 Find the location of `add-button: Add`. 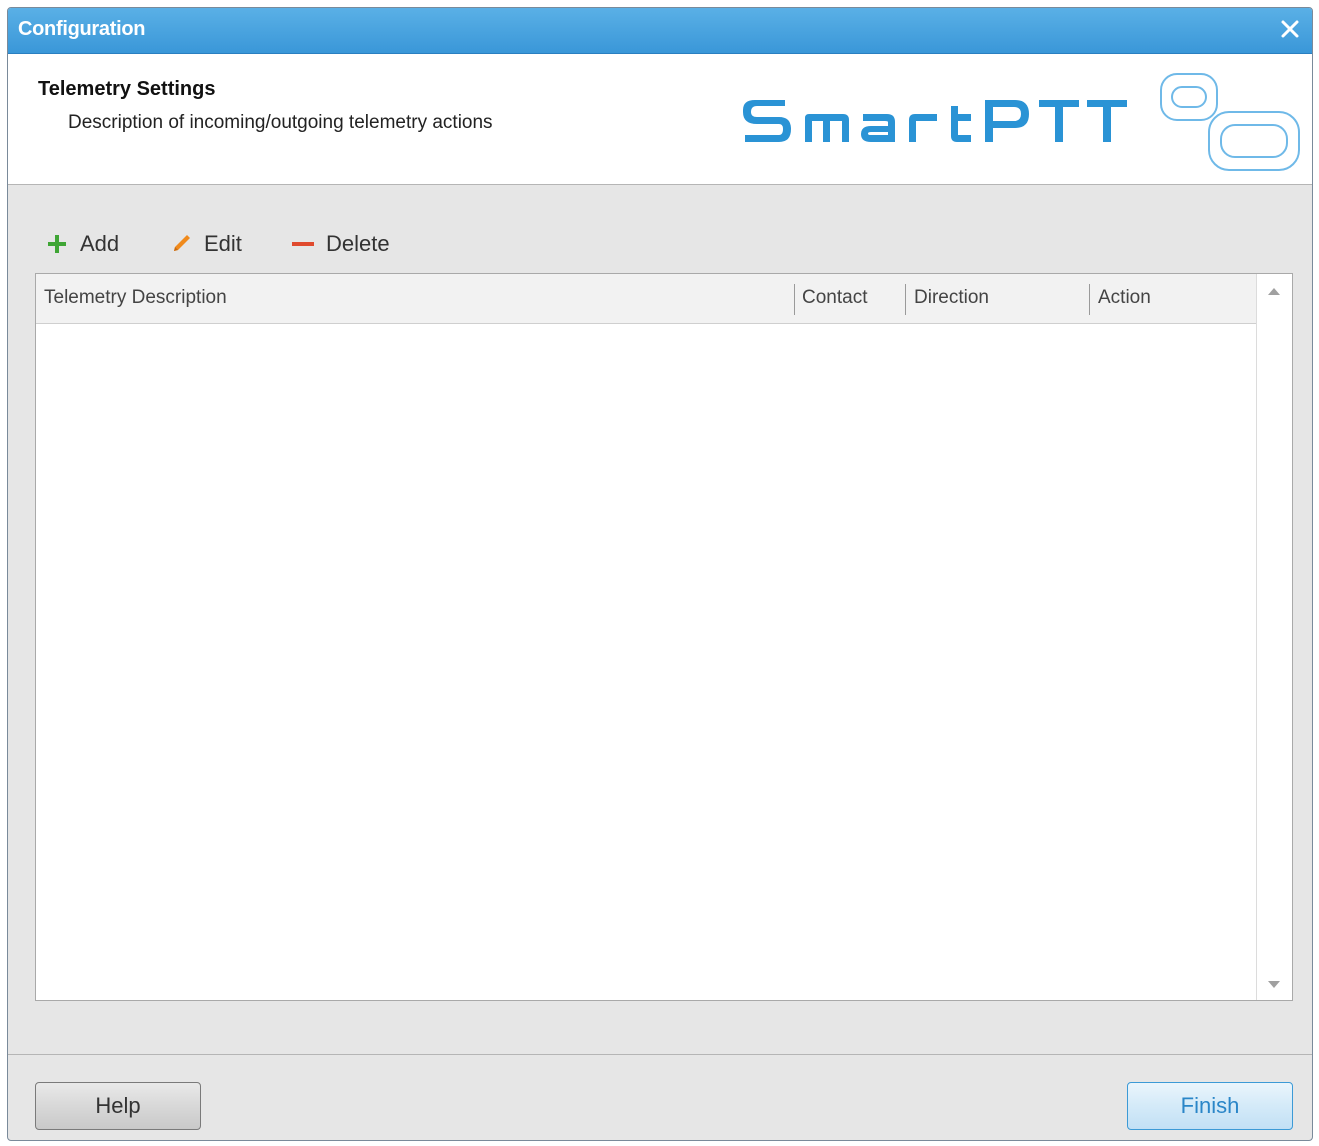

add-button: Add is located at coordinates (81, 244).